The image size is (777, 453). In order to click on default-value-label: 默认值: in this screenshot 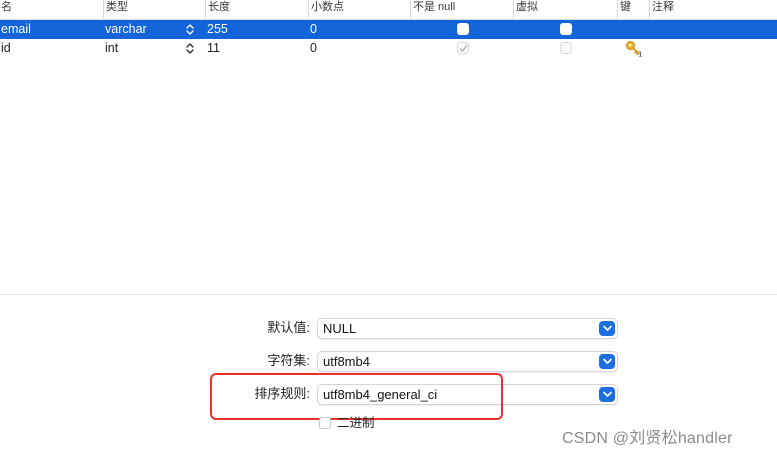, I will do `click(288, 327)`.